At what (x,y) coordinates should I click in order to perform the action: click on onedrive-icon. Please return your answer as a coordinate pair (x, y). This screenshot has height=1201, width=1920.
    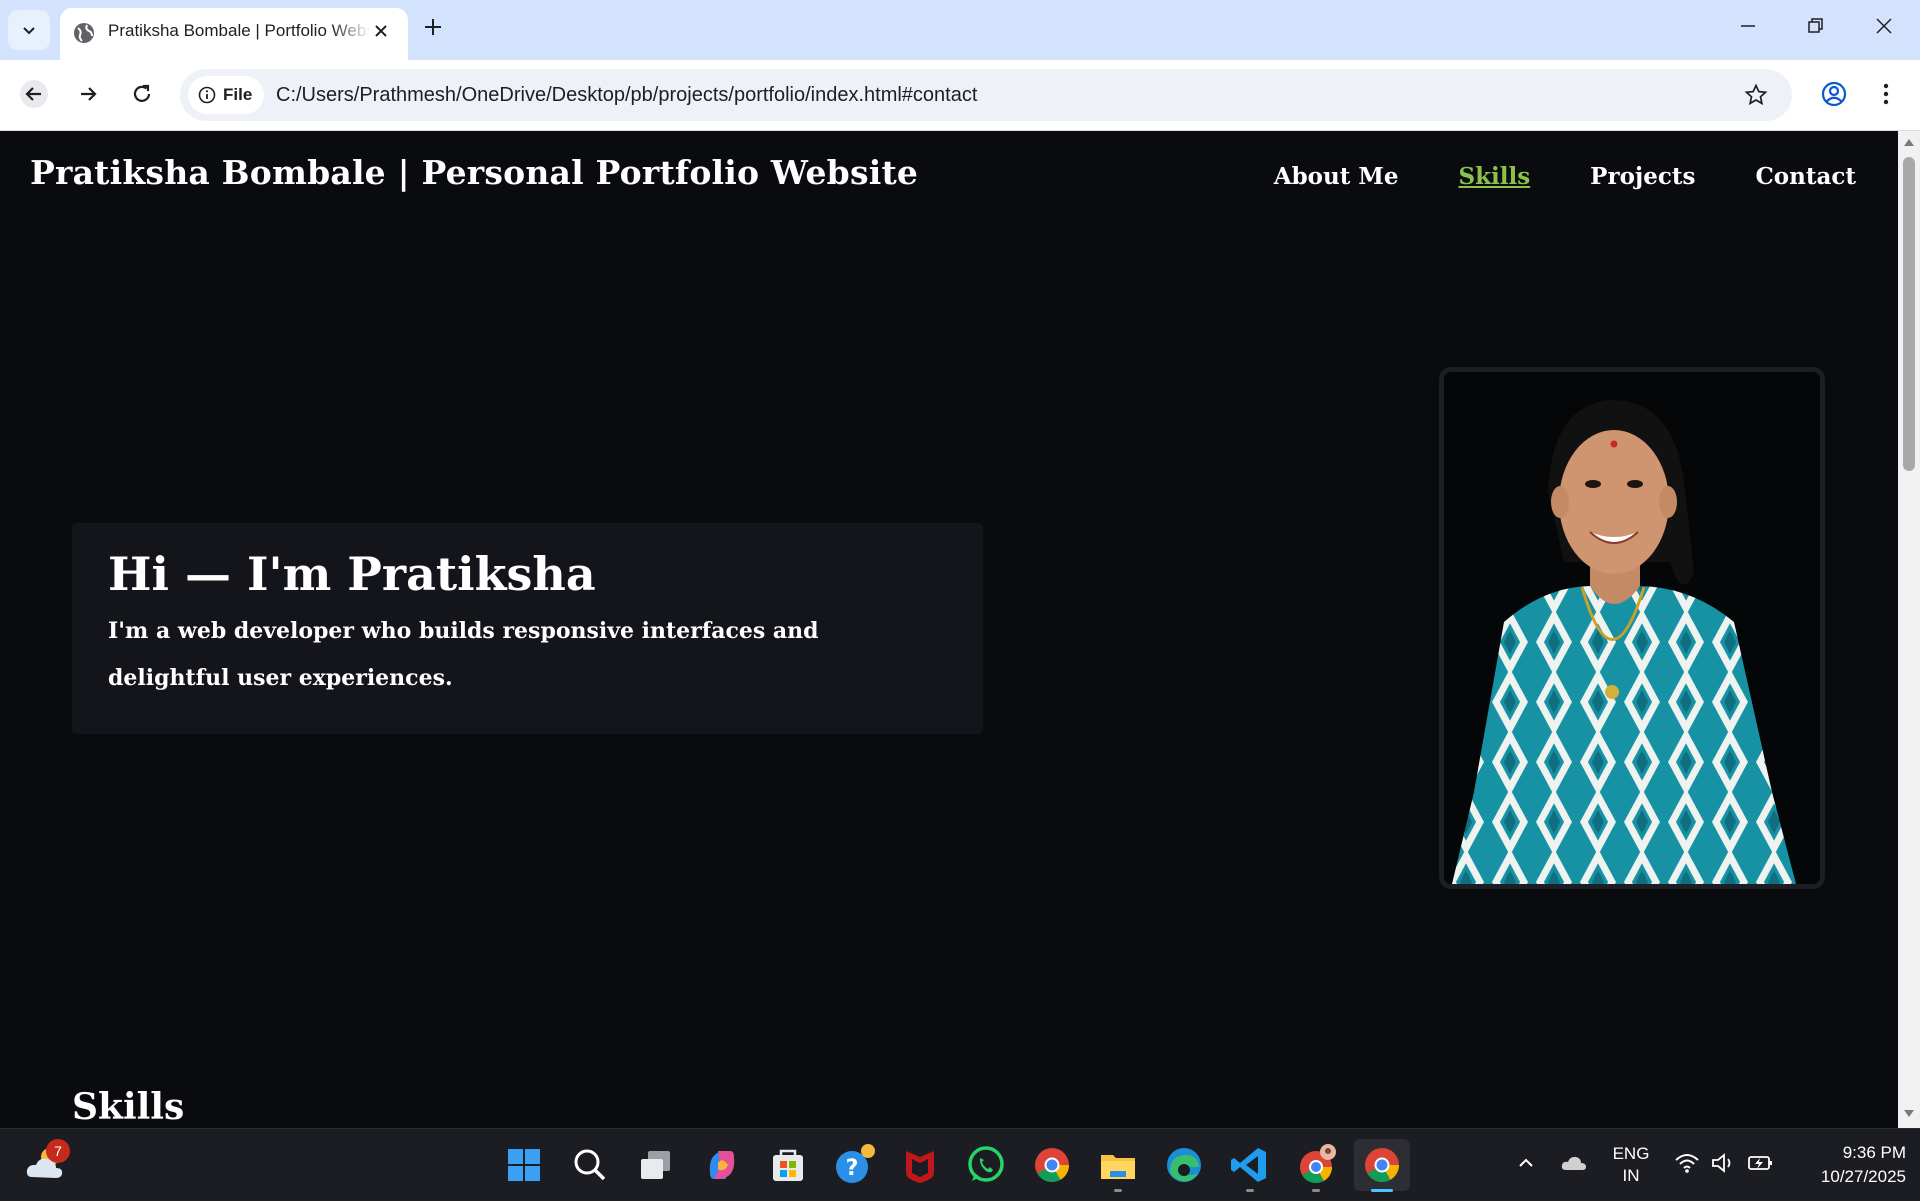
    Looking at the image, I should click on (1574, 1163).